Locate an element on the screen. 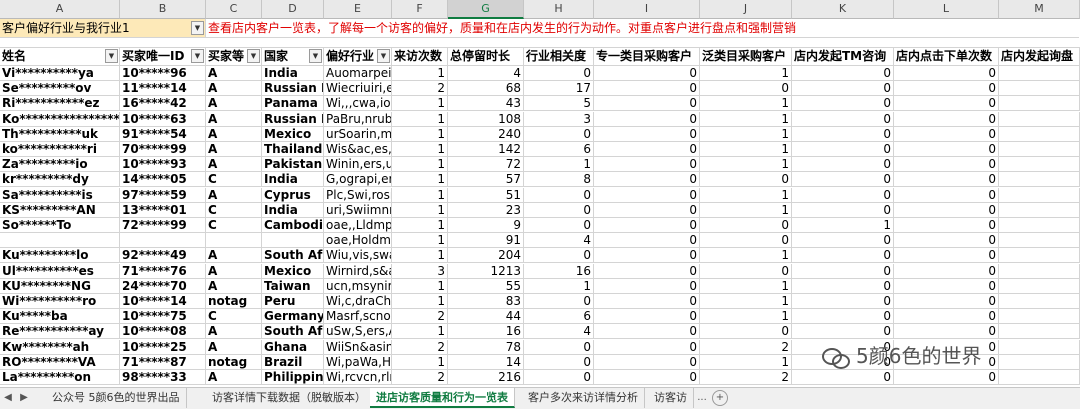 The image size is (1080, 409). table-cell: notag is located at coordinates (234, 362).